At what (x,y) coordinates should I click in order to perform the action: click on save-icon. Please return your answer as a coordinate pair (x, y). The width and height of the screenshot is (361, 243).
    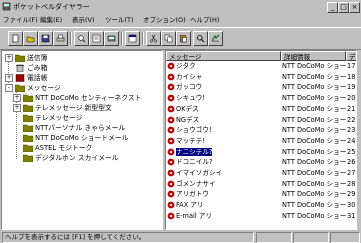
    Looking at the image, I should click on (45, 38).